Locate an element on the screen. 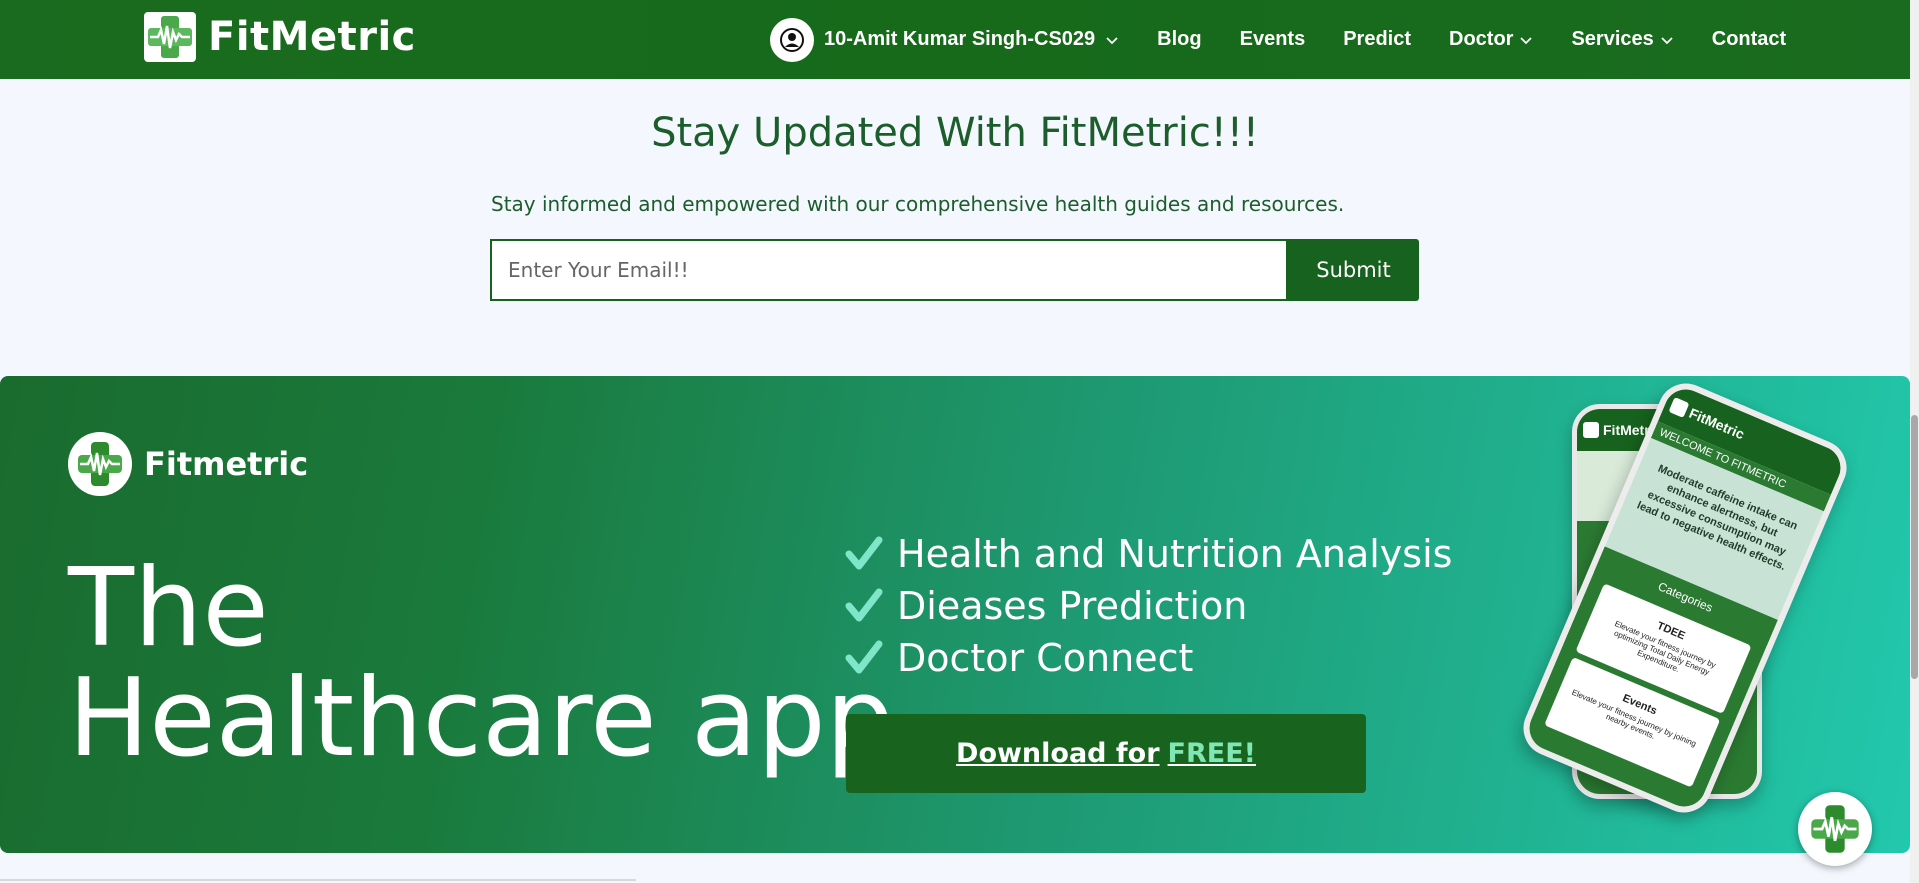 This screenshot has width=1919, height=883. user-name: 10-Amit Kumar Singh-CS029 is located at coordinates (960, 39).